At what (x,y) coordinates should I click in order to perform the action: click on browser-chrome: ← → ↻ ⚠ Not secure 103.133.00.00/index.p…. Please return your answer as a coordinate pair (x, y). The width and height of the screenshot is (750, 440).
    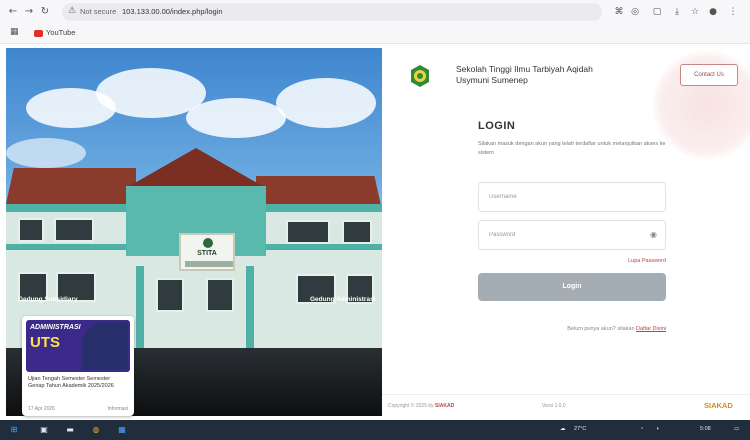
    Looking at the image, I should click on (375, 22).